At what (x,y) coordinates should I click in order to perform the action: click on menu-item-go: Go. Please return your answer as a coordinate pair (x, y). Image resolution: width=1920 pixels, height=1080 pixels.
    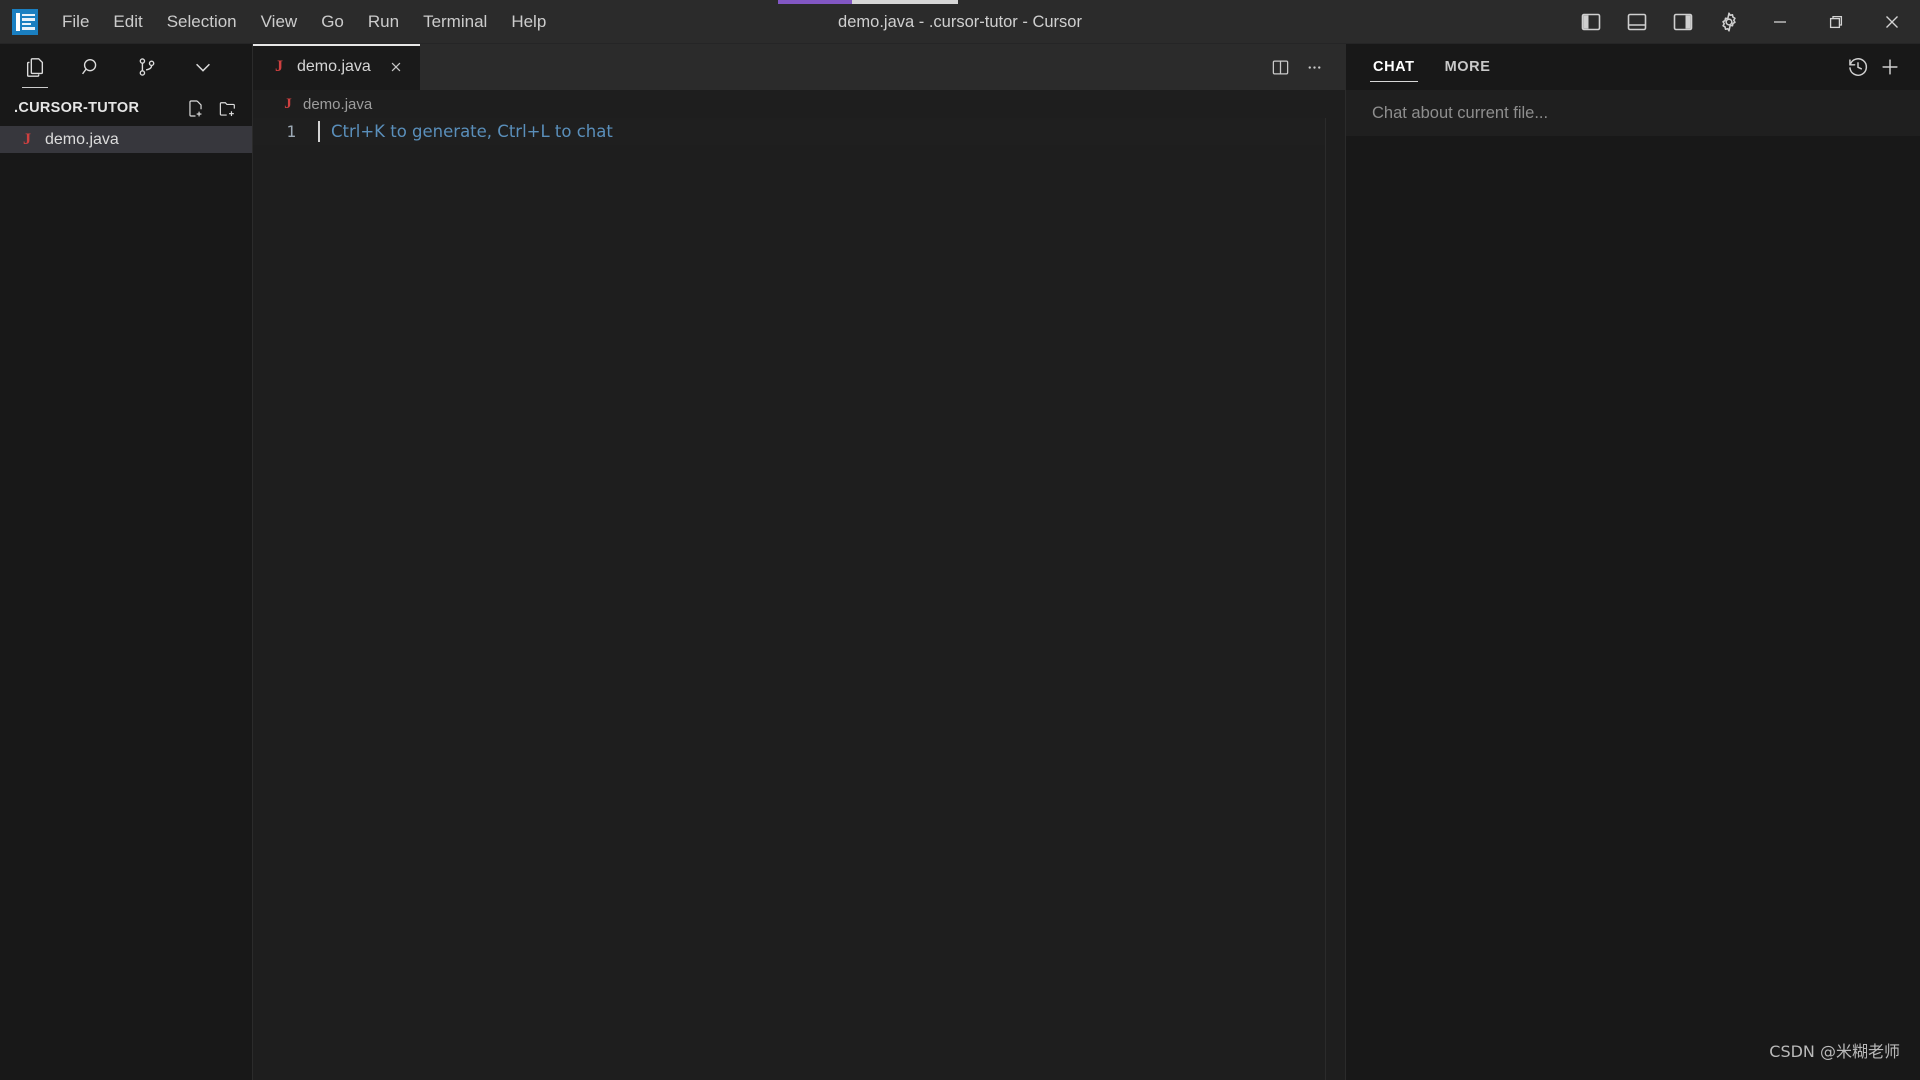
    Looking at the image, I should click on (332, 22).